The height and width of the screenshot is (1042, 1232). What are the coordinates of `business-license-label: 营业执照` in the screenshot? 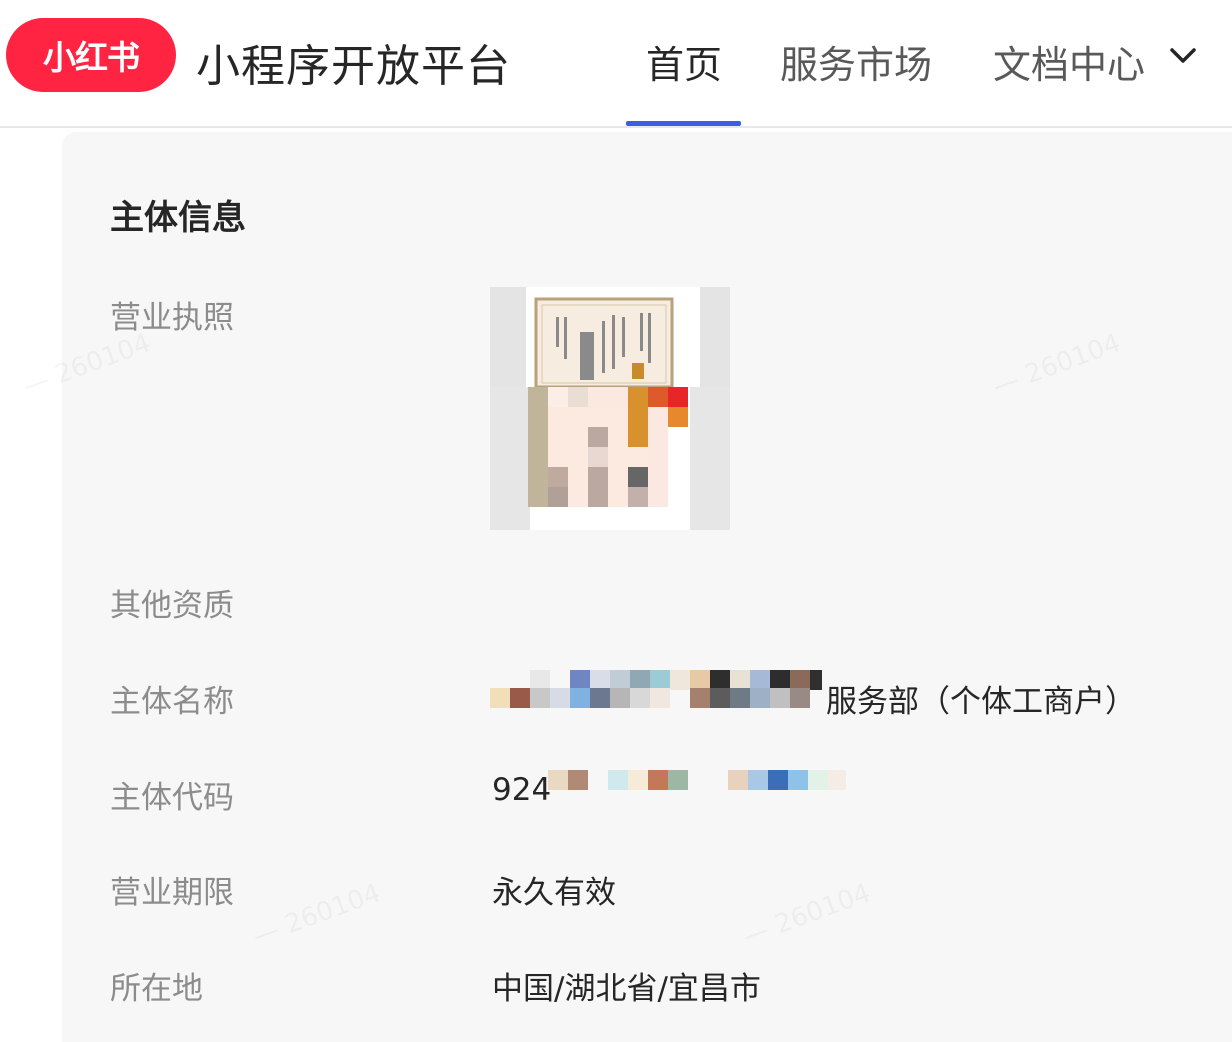 It's located at (172, 318).